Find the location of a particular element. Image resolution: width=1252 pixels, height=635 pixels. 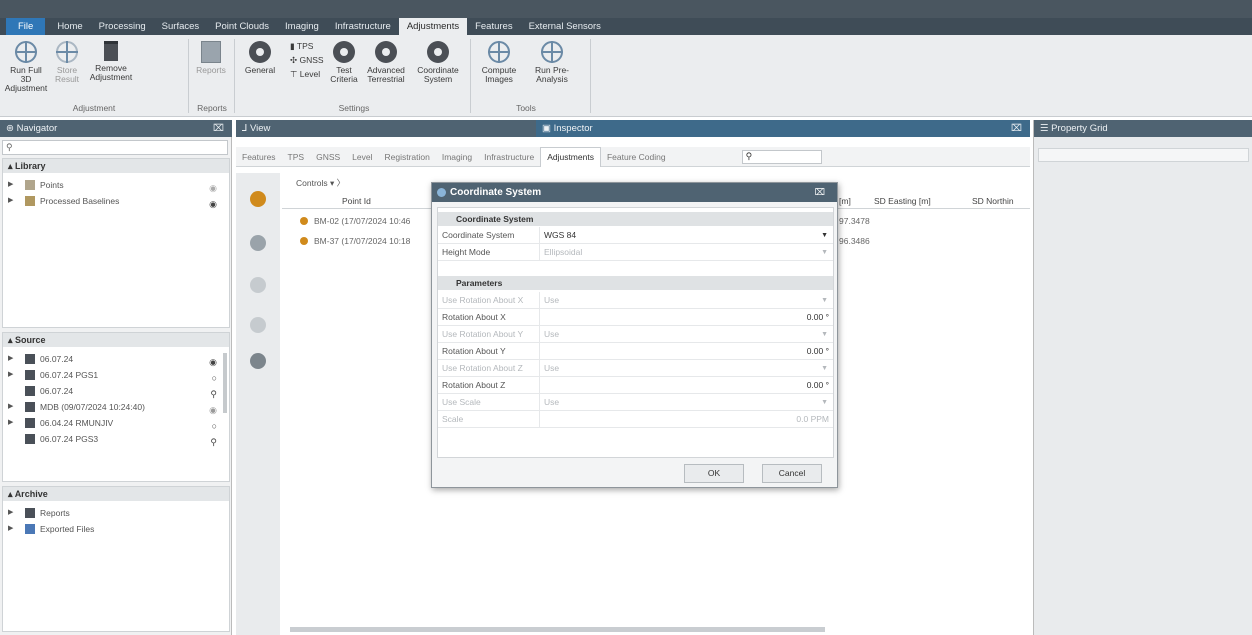

inspector-header: ▣ Inspector ⌧ is located at coordinates (783, 128).